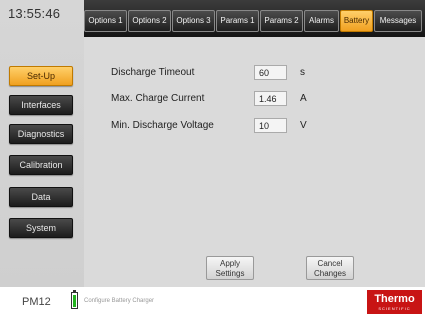 The height and width of the screenshot is (315, 425). I want to click on apply-label-line2: Settings, so click(230, 273).